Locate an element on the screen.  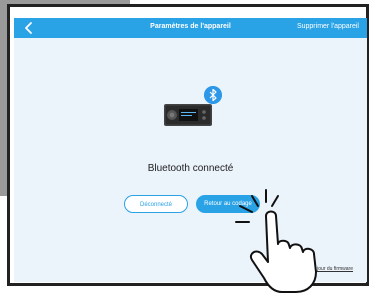
delete-device-link: Supprimer l'appareil is located at coordinates (328, 26).